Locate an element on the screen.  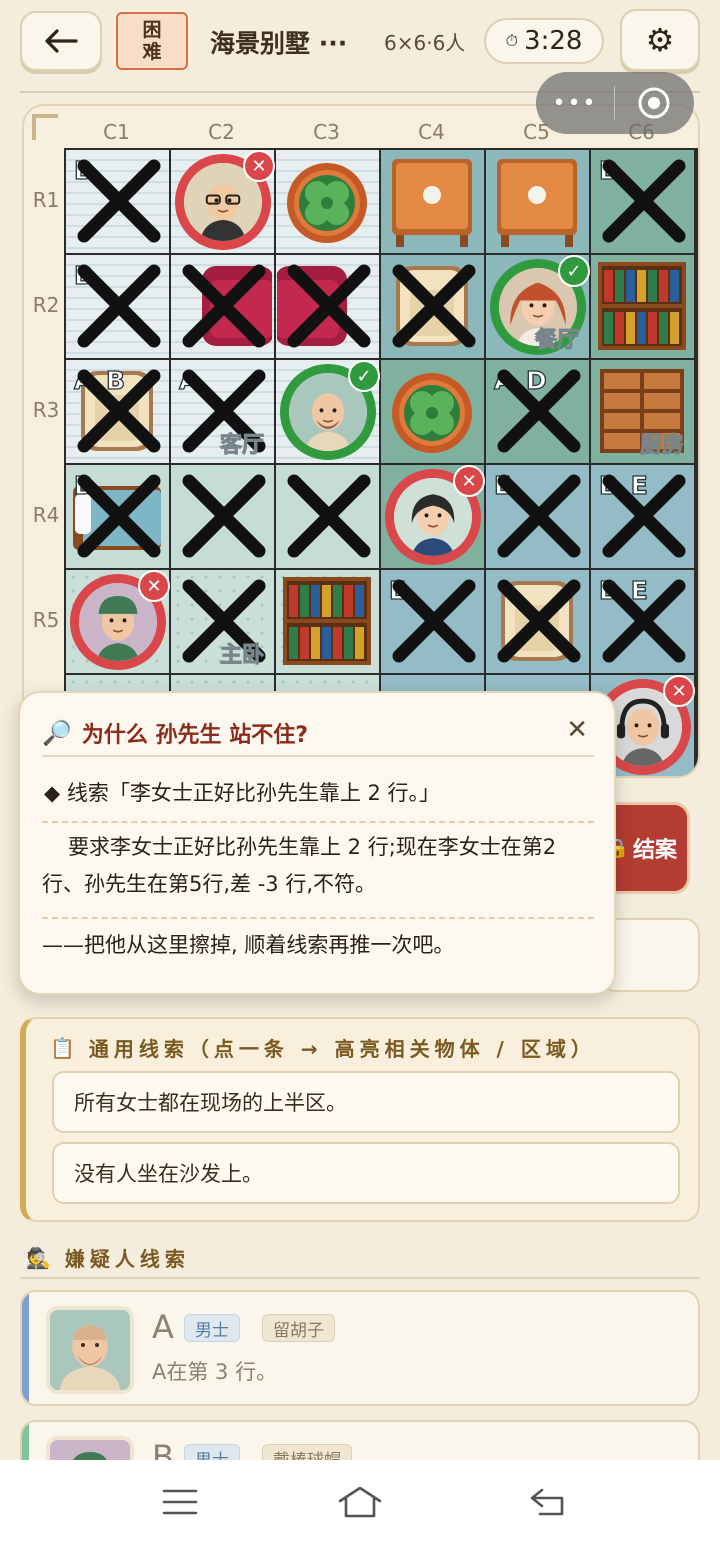
row-label: R5 is located at coordinates (46, 620).